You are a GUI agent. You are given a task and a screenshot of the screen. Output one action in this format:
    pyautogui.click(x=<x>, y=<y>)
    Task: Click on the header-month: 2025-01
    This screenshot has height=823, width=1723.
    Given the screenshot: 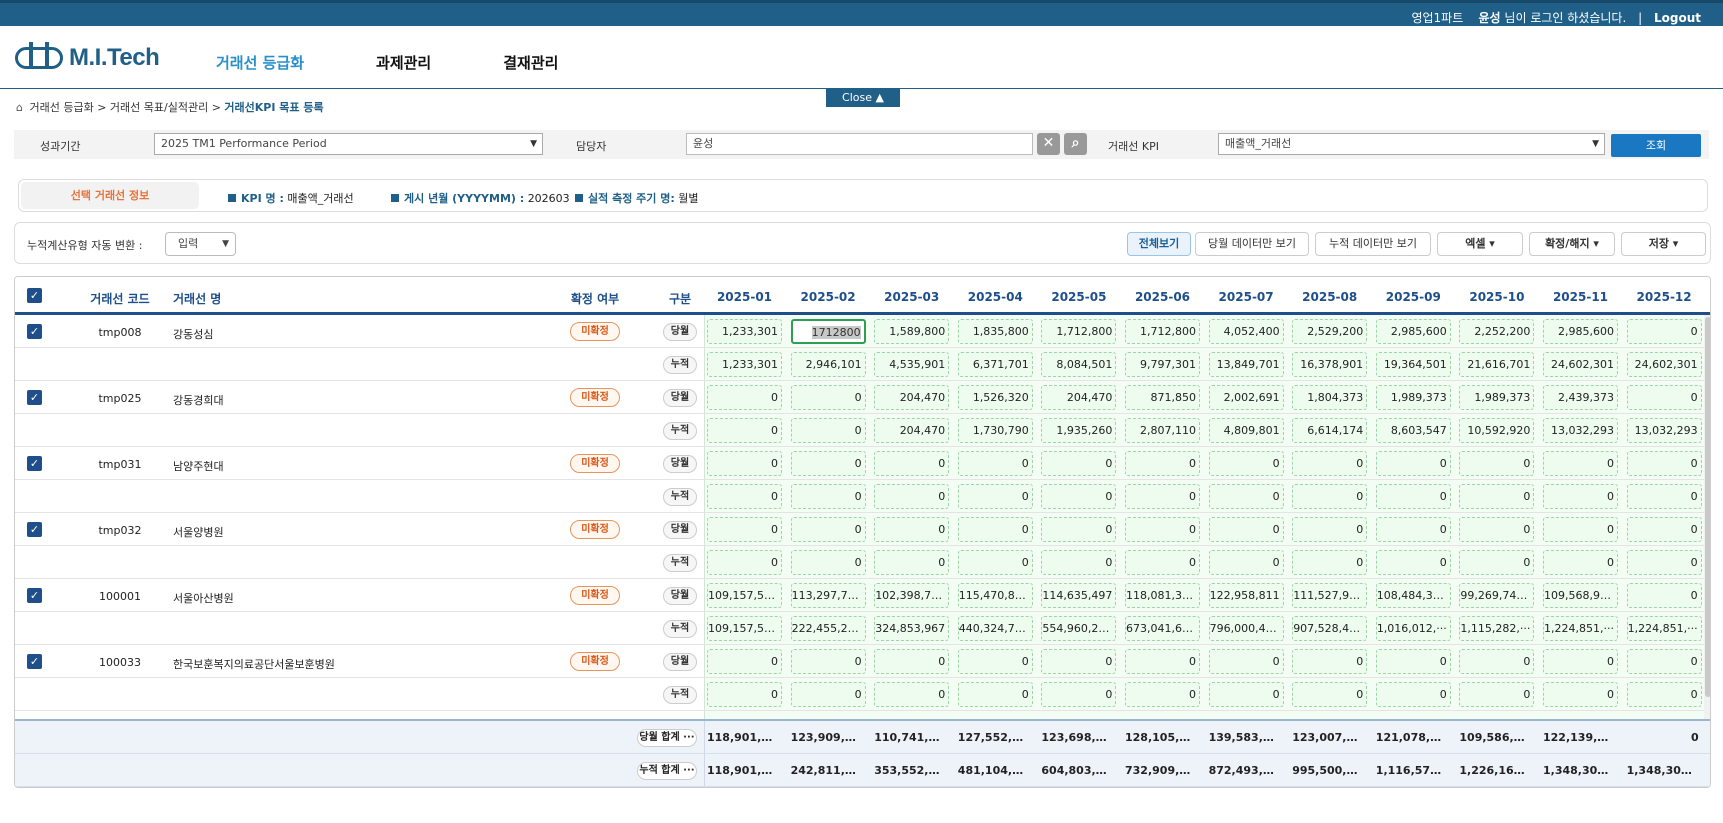 What is the action you would take?
    pyautogui.click(x=744, y=297)
    